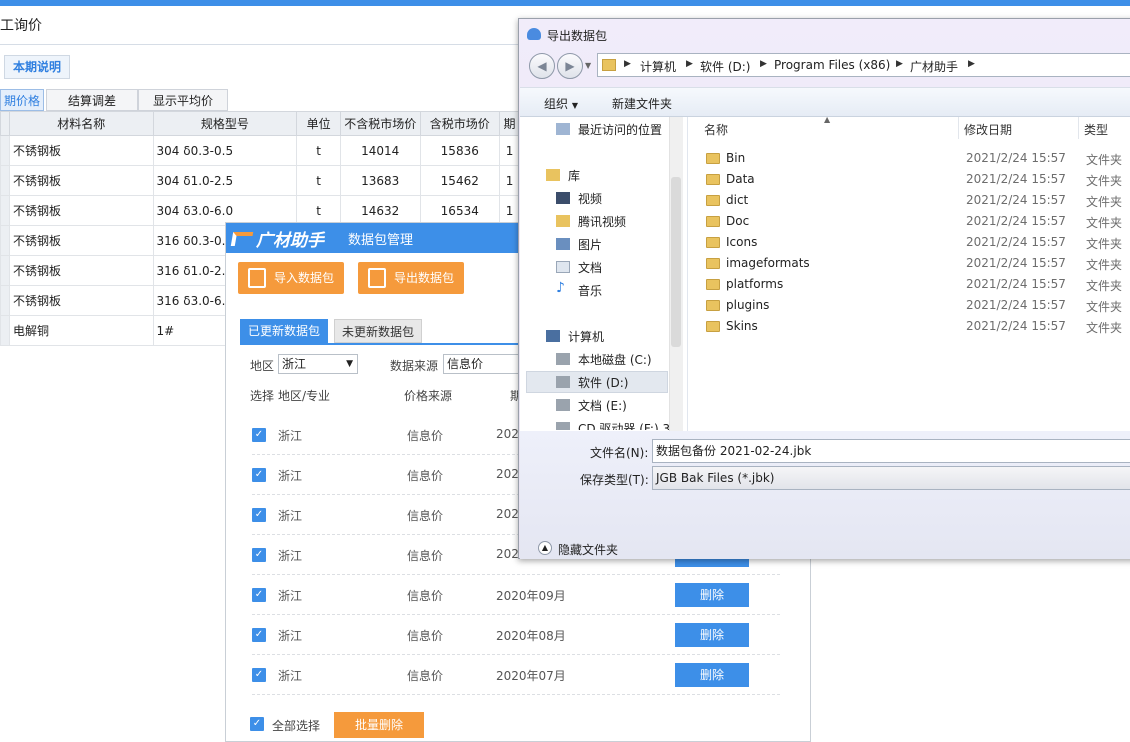  Describe the element at coordinates (658, 66) in the screenshot. I see `breadcrumb-computer: 计算机` at that location.